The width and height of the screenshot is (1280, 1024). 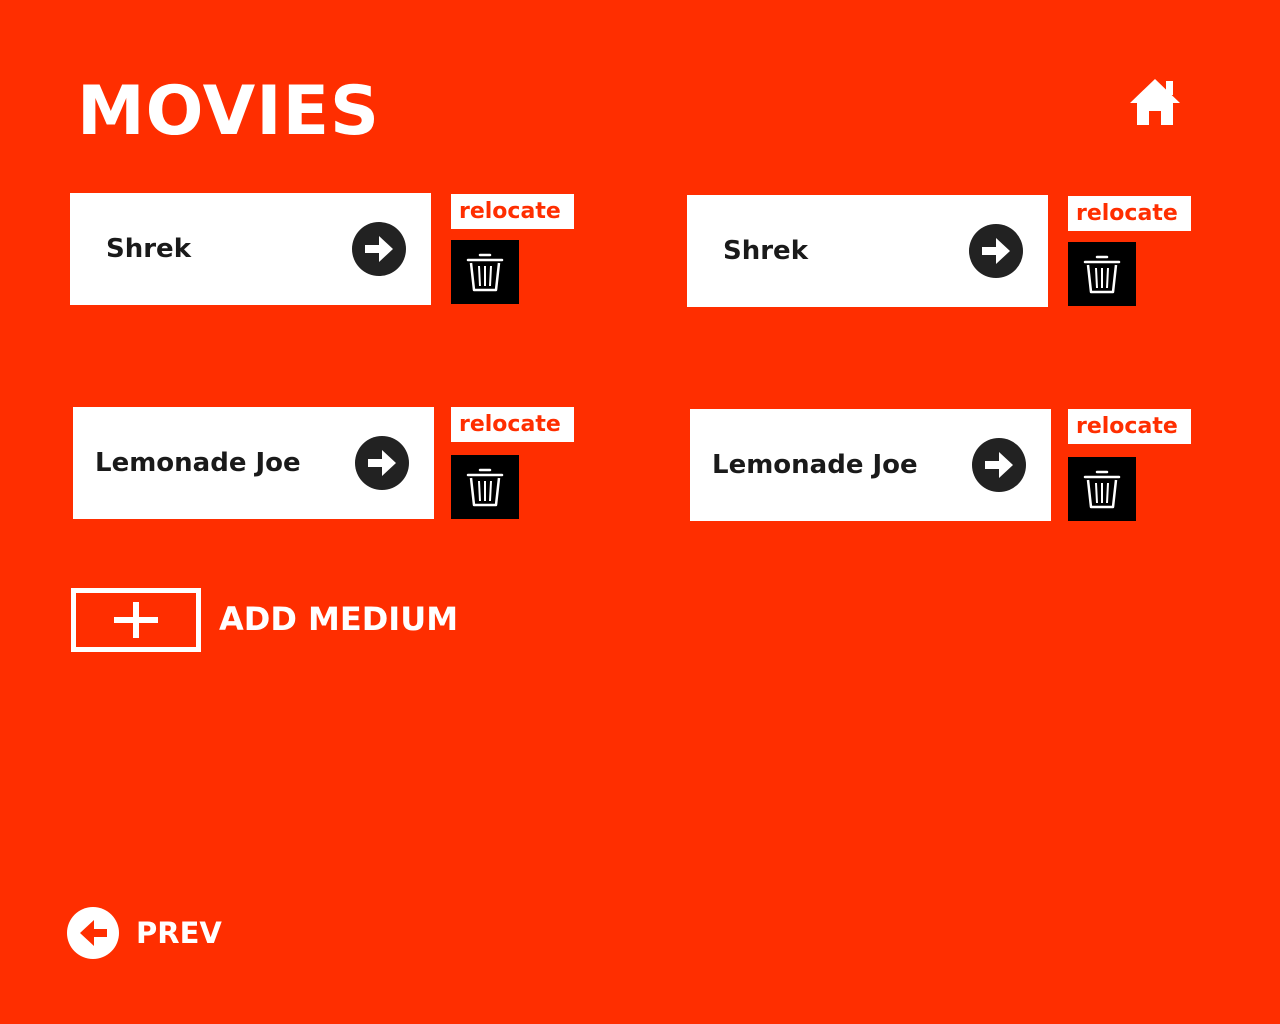 I want to click on prev-button: PREV, so click(x=144, y=933).